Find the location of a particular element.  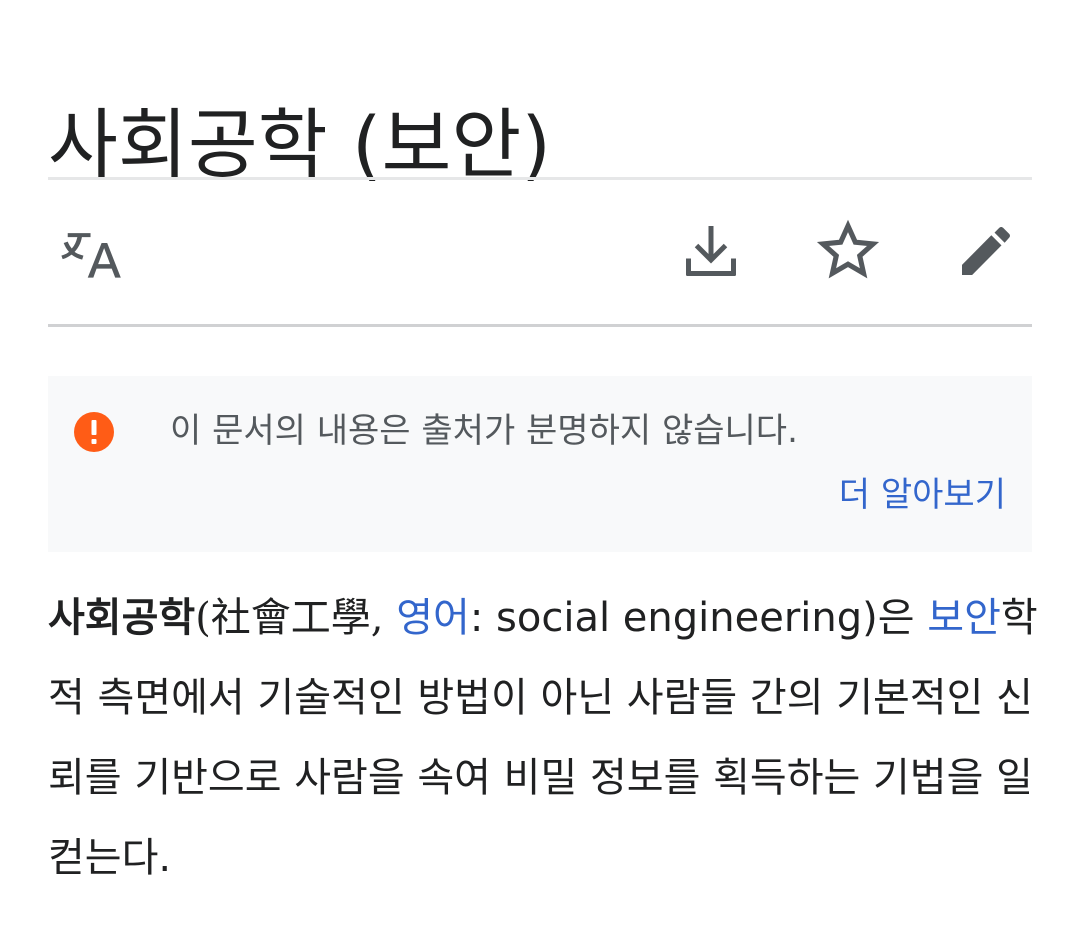

download-icon is located at coordinates (711, 251).